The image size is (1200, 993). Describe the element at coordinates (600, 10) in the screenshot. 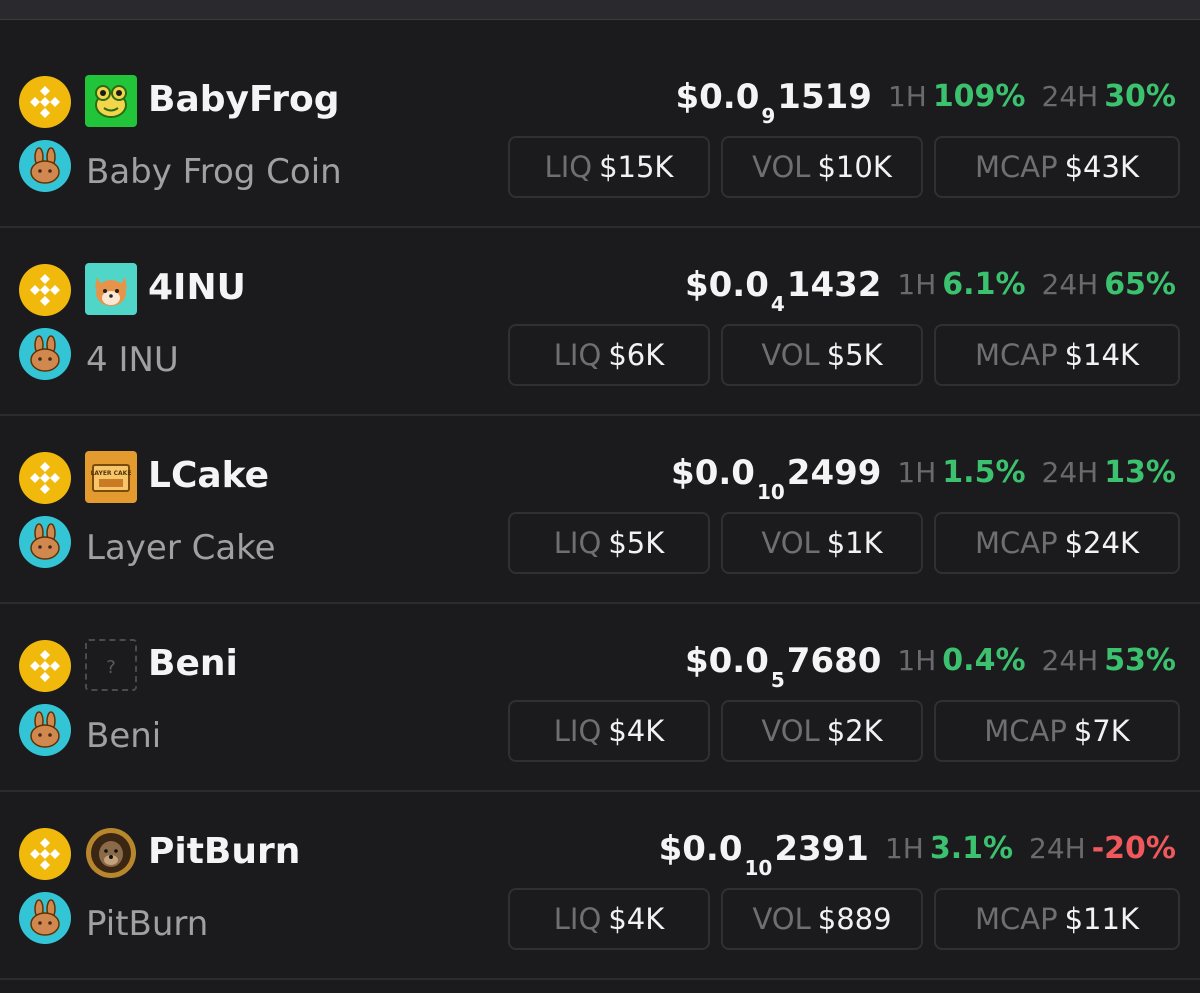

I see `top-bar` at that location.